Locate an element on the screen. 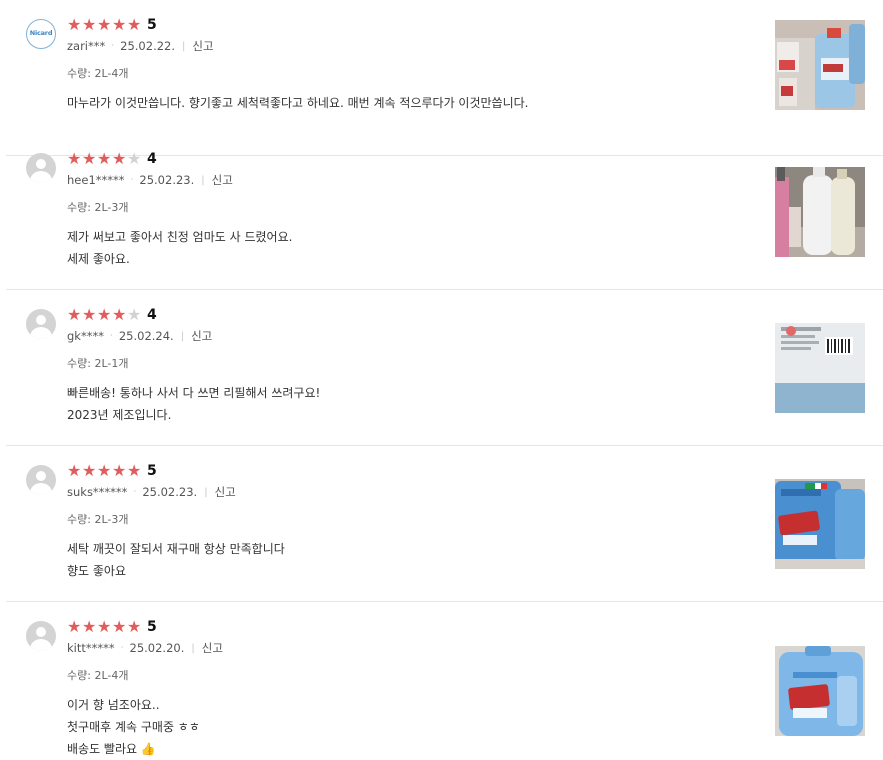 The height and width of the screenshot is (760, 883). review-meta: kitt***** · 25.02.20. | 신고 is located at coordinates (145, 648).